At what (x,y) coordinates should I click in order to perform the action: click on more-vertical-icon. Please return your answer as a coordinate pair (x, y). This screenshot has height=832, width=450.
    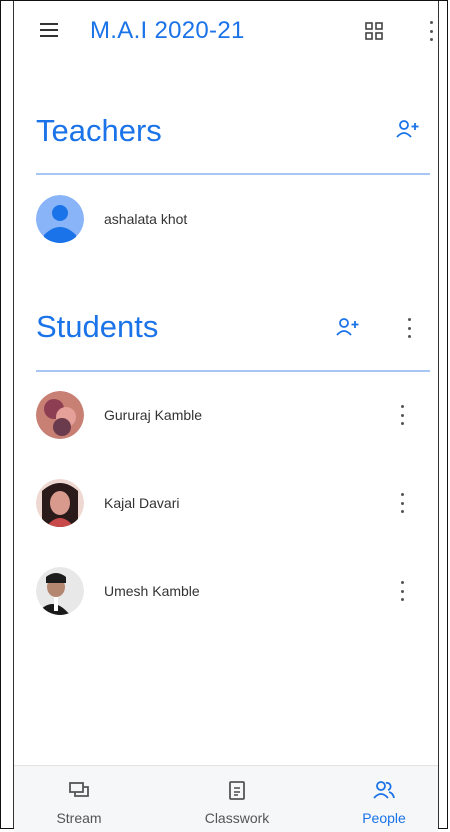
    Looking at the image, I should click on (431, 31).